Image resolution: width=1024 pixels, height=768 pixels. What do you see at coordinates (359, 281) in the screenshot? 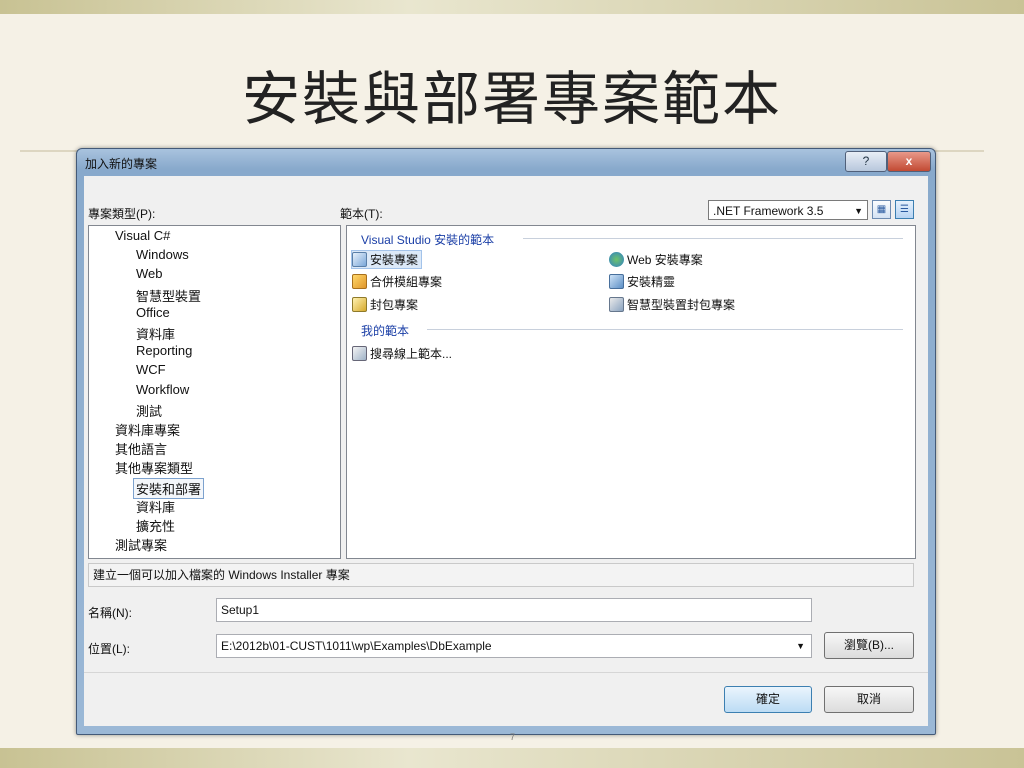
I see `merge-module-icon` at bounding box center [359, 281].